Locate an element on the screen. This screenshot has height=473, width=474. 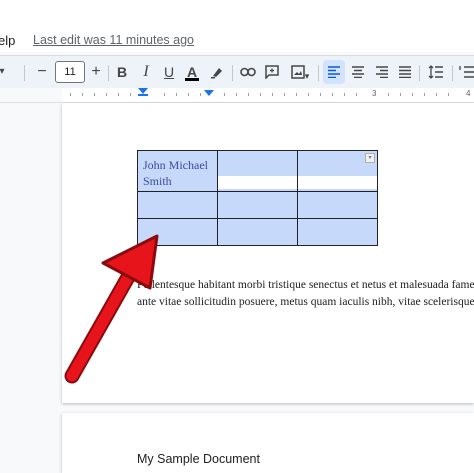
line-spacing-icon is located at coordinates (435, 72).